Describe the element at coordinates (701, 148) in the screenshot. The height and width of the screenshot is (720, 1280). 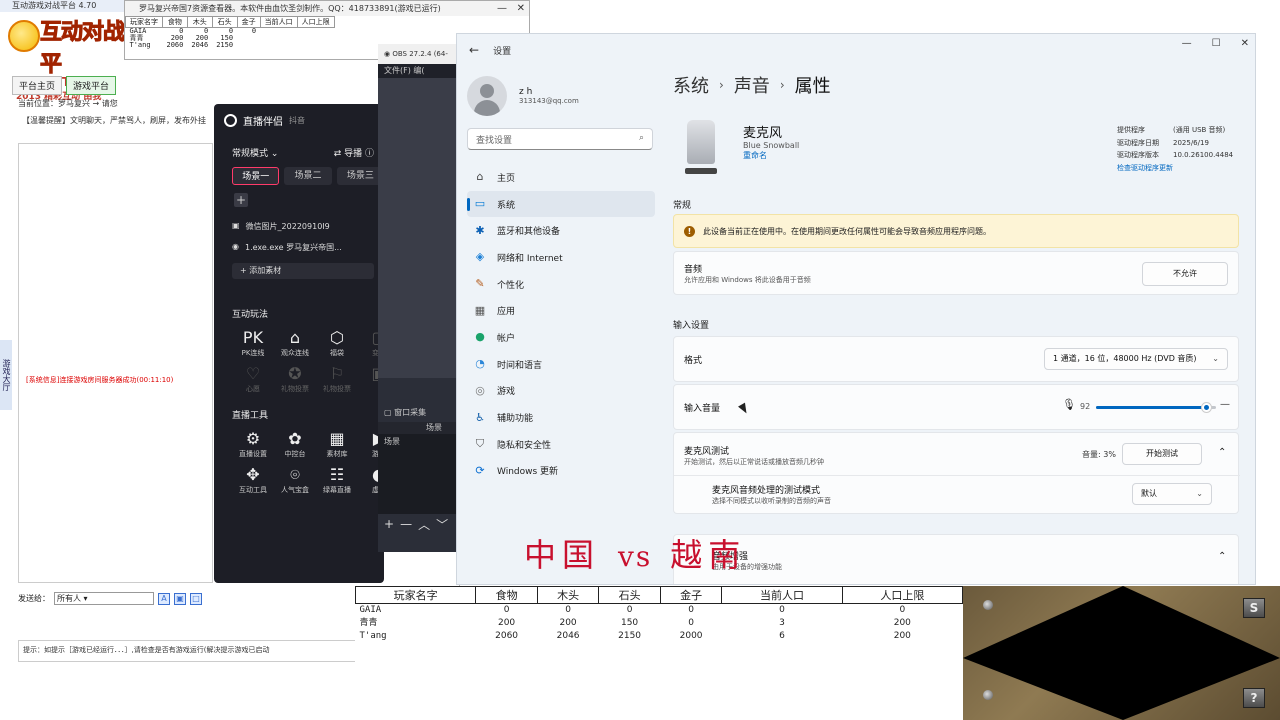
I see `microphone-icon` at that location.